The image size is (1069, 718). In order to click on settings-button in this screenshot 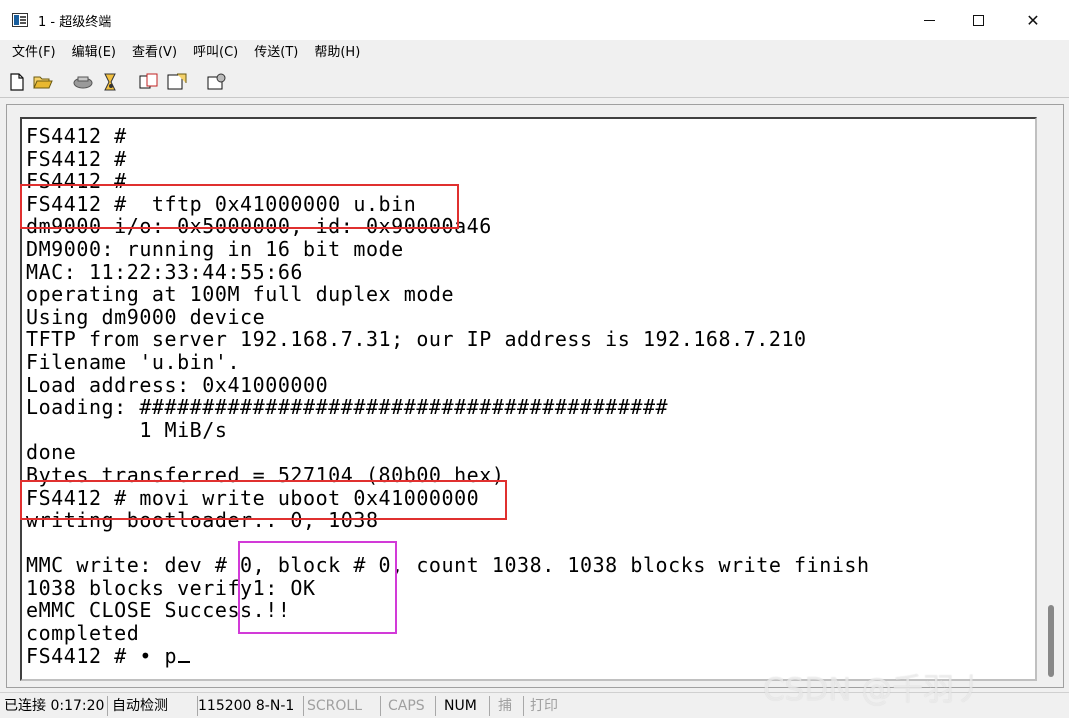, I will do `click(217, 82)`.